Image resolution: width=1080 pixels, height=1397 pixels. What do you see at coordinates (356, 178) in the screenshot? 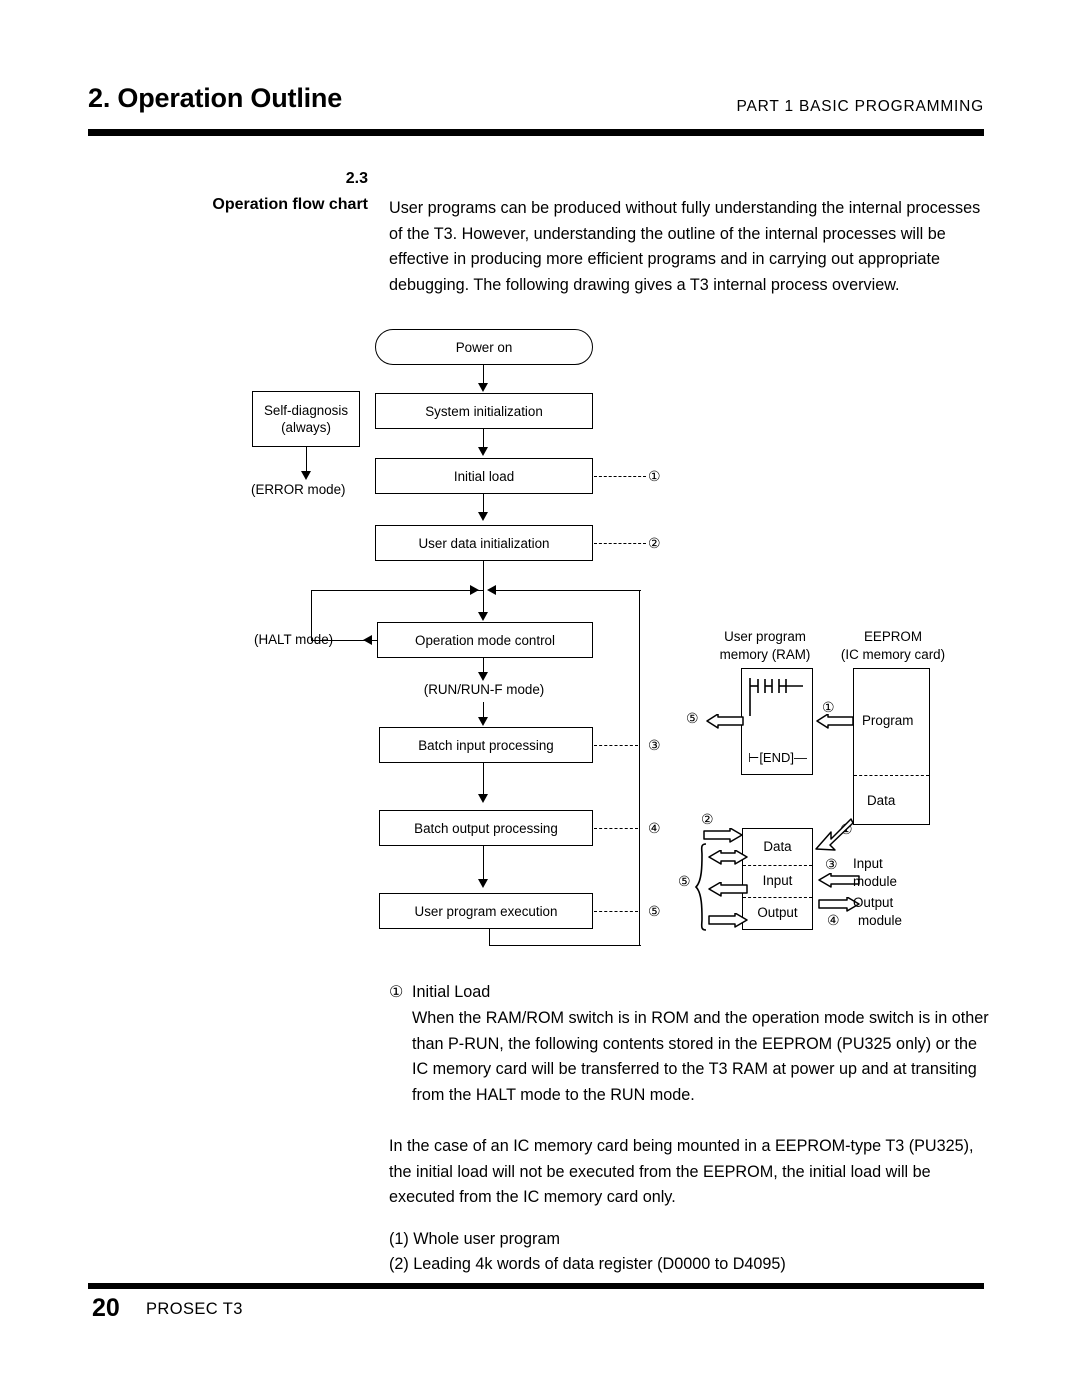
I see `section-number: 2.3` at bounding box center [356, 178].